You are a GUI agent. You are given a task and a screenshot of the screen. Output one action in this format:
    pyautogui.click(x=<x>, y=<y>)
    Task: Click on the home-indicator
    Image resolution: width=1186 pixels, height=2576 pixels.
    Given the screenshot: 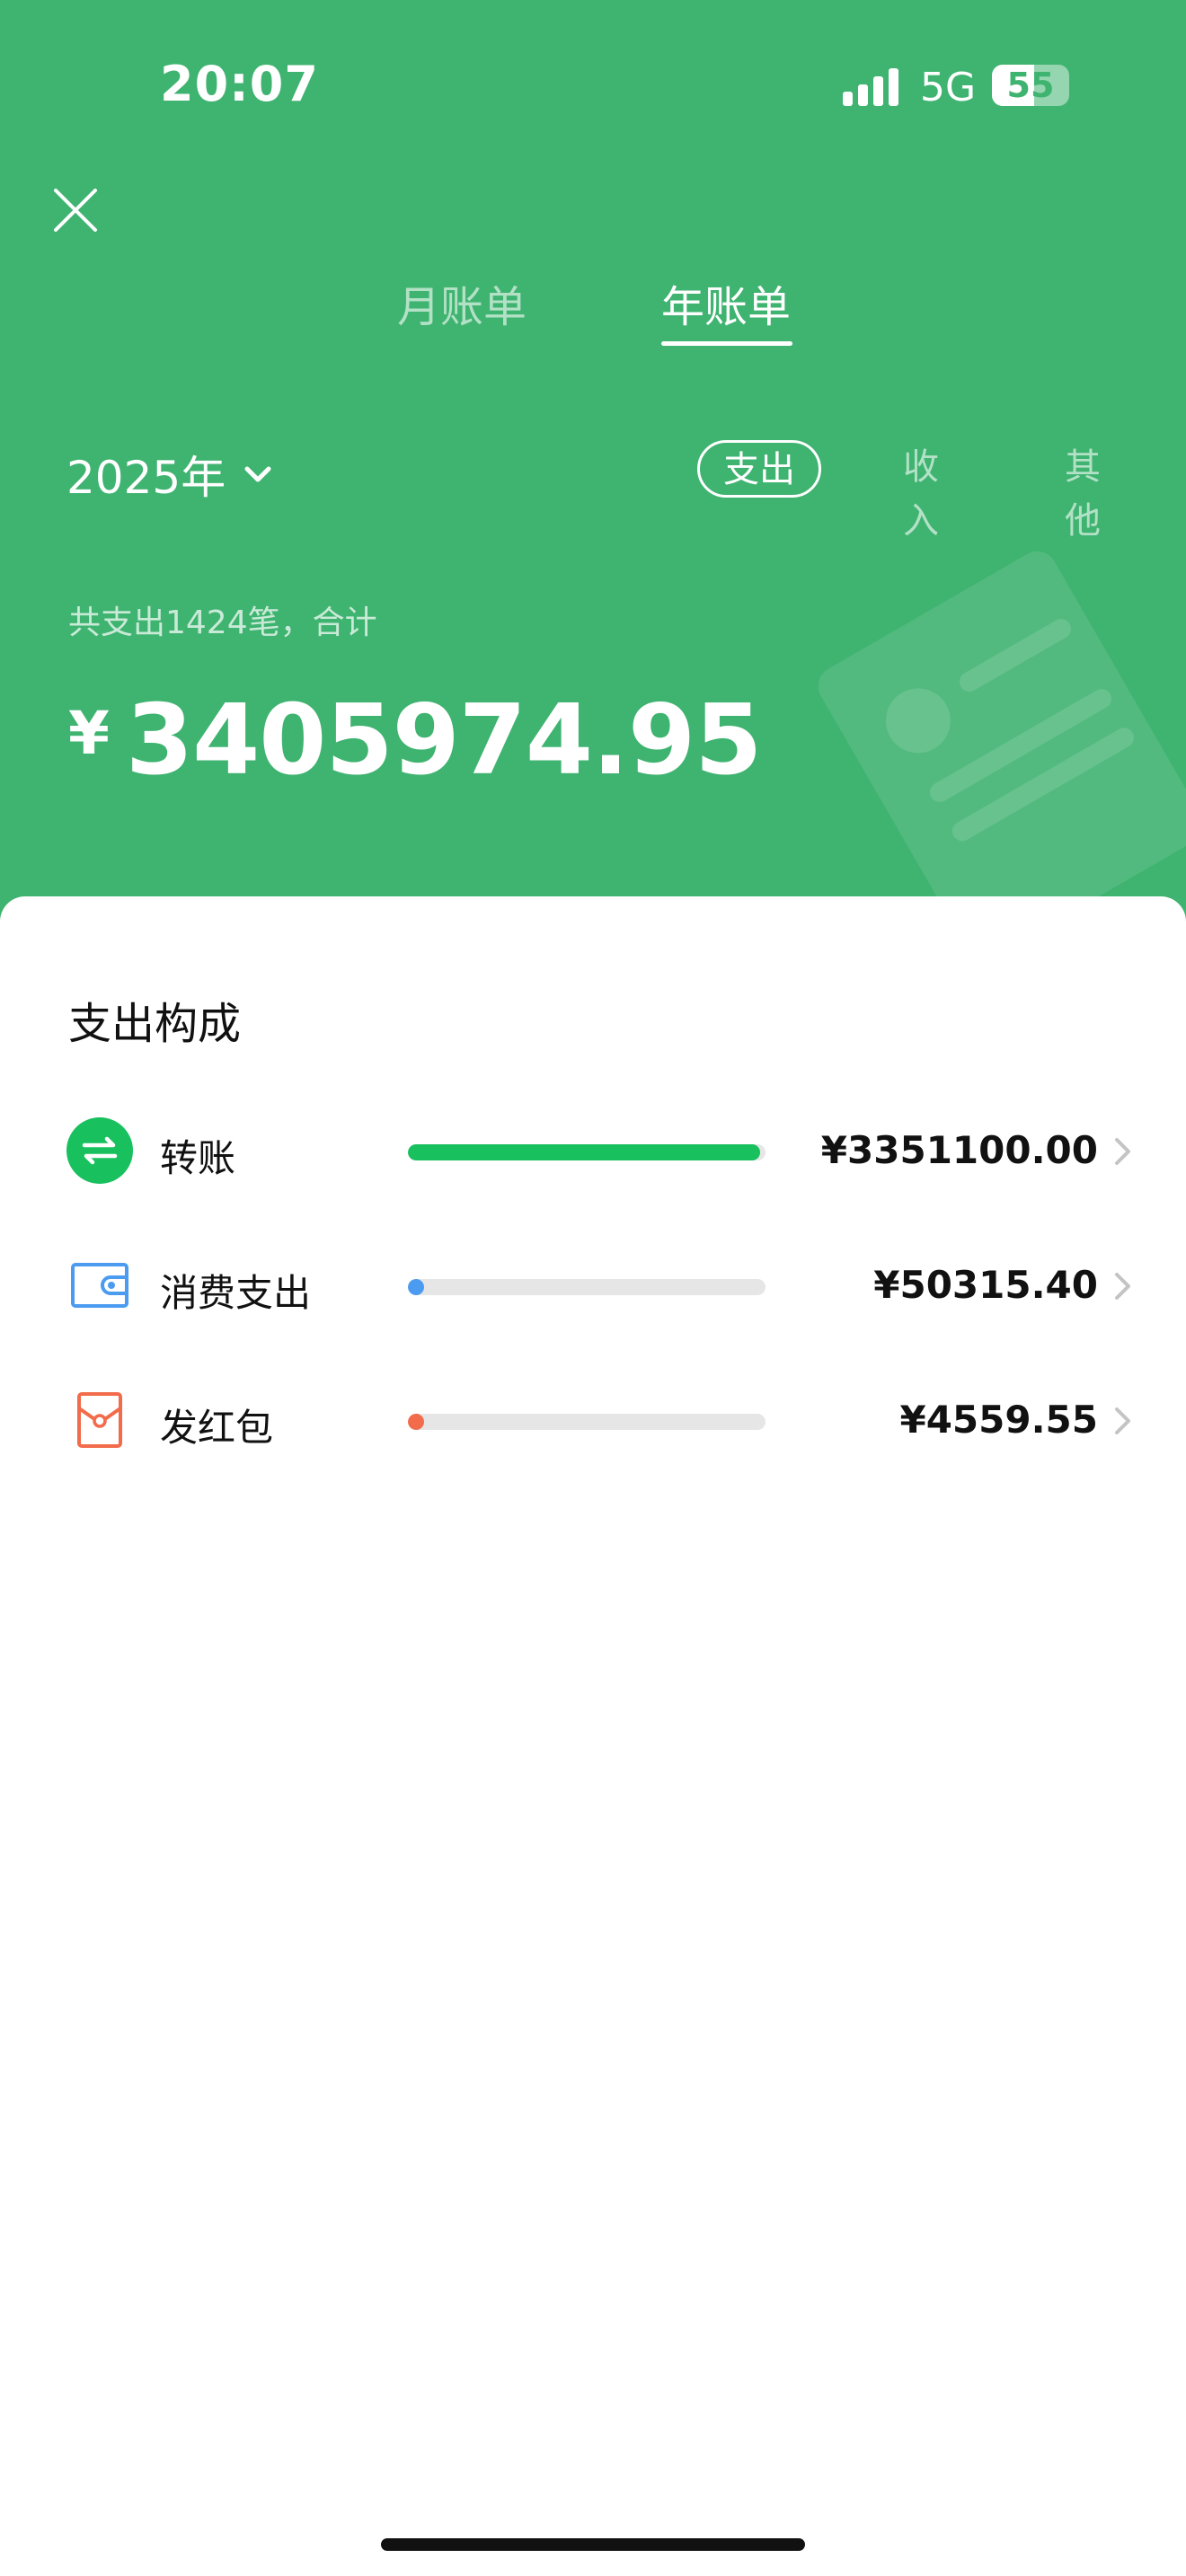 What is the action you would take?
    pyautogui.click(x=593, y=2544)
    